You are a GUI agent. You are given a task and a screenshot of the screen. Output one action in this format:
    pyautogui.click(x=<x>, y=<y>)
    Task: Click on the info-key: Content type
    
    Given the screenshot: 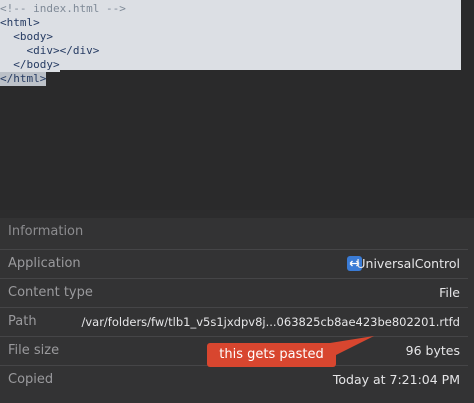 What is the action you would take?
    pyautogui.click(x=50, y=292)
    